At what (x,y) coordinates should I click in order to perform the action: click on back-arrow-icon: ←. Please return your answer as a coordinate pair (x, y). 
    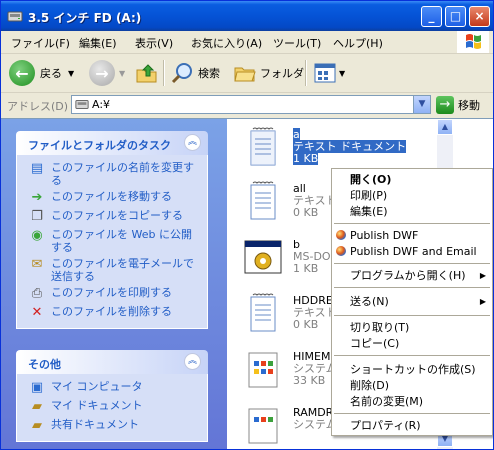
    Looking at the image, I should click on (22, 73).